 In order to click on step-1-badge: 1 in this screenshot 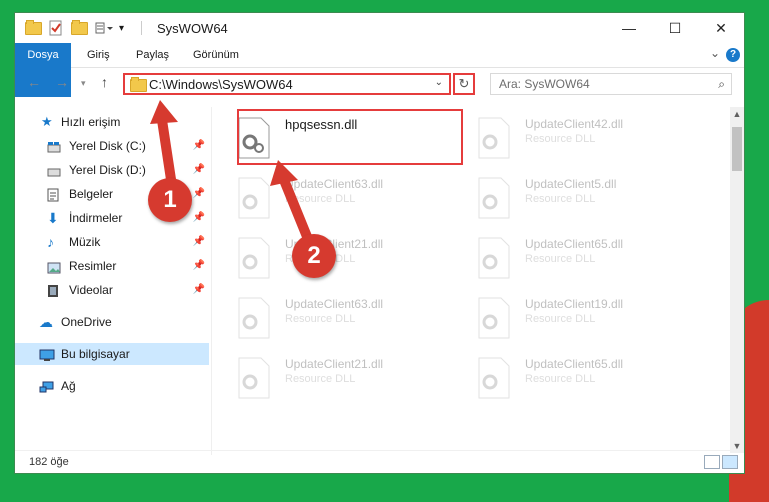, I will do `click(170, 200)`.